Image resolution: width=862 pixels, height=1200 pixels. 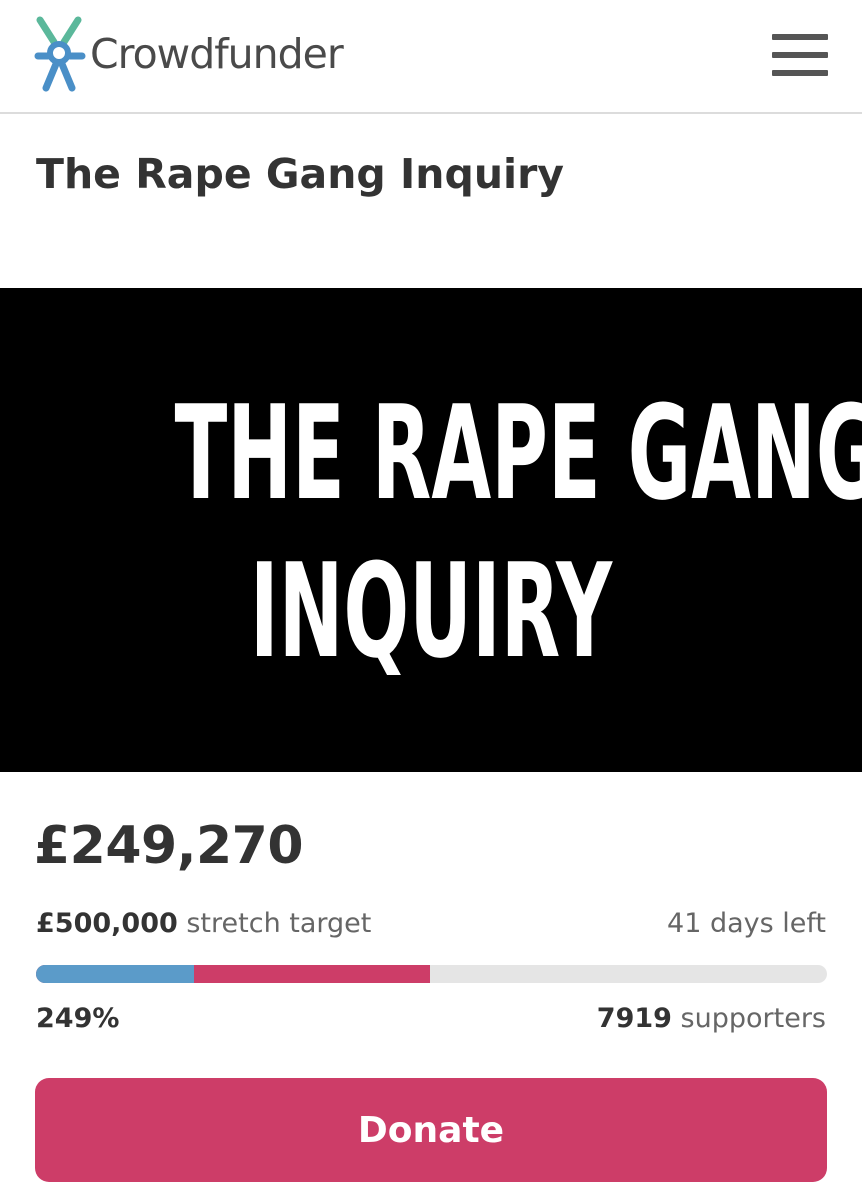 I want to click on banner-text-line-1: THE RAPE GANG, so click(x=518, y=453).